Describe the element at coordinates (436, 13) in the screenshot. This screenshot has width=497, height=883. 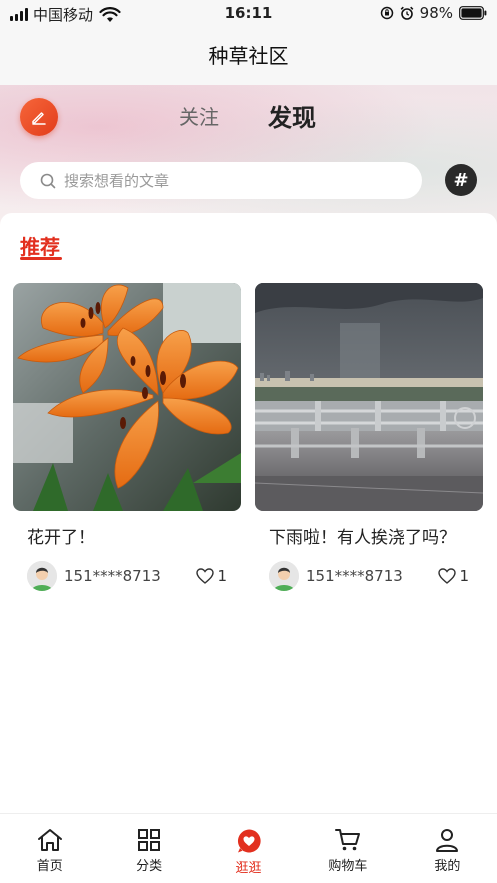
I see `battery-percent: 98%` at that location.